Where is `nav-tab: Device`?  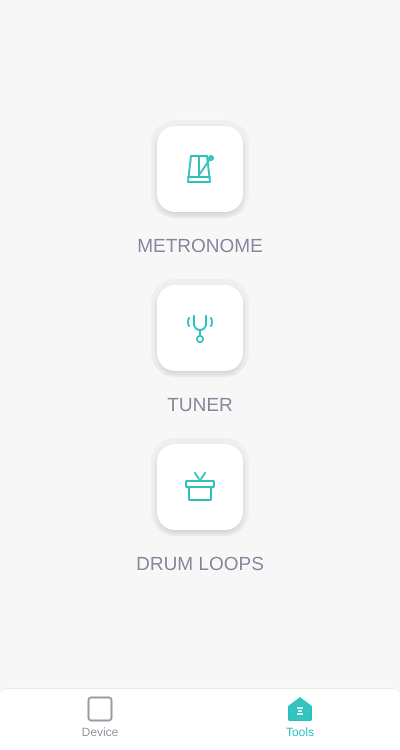 nav-tab: Device is located at coordinates (100, 719).